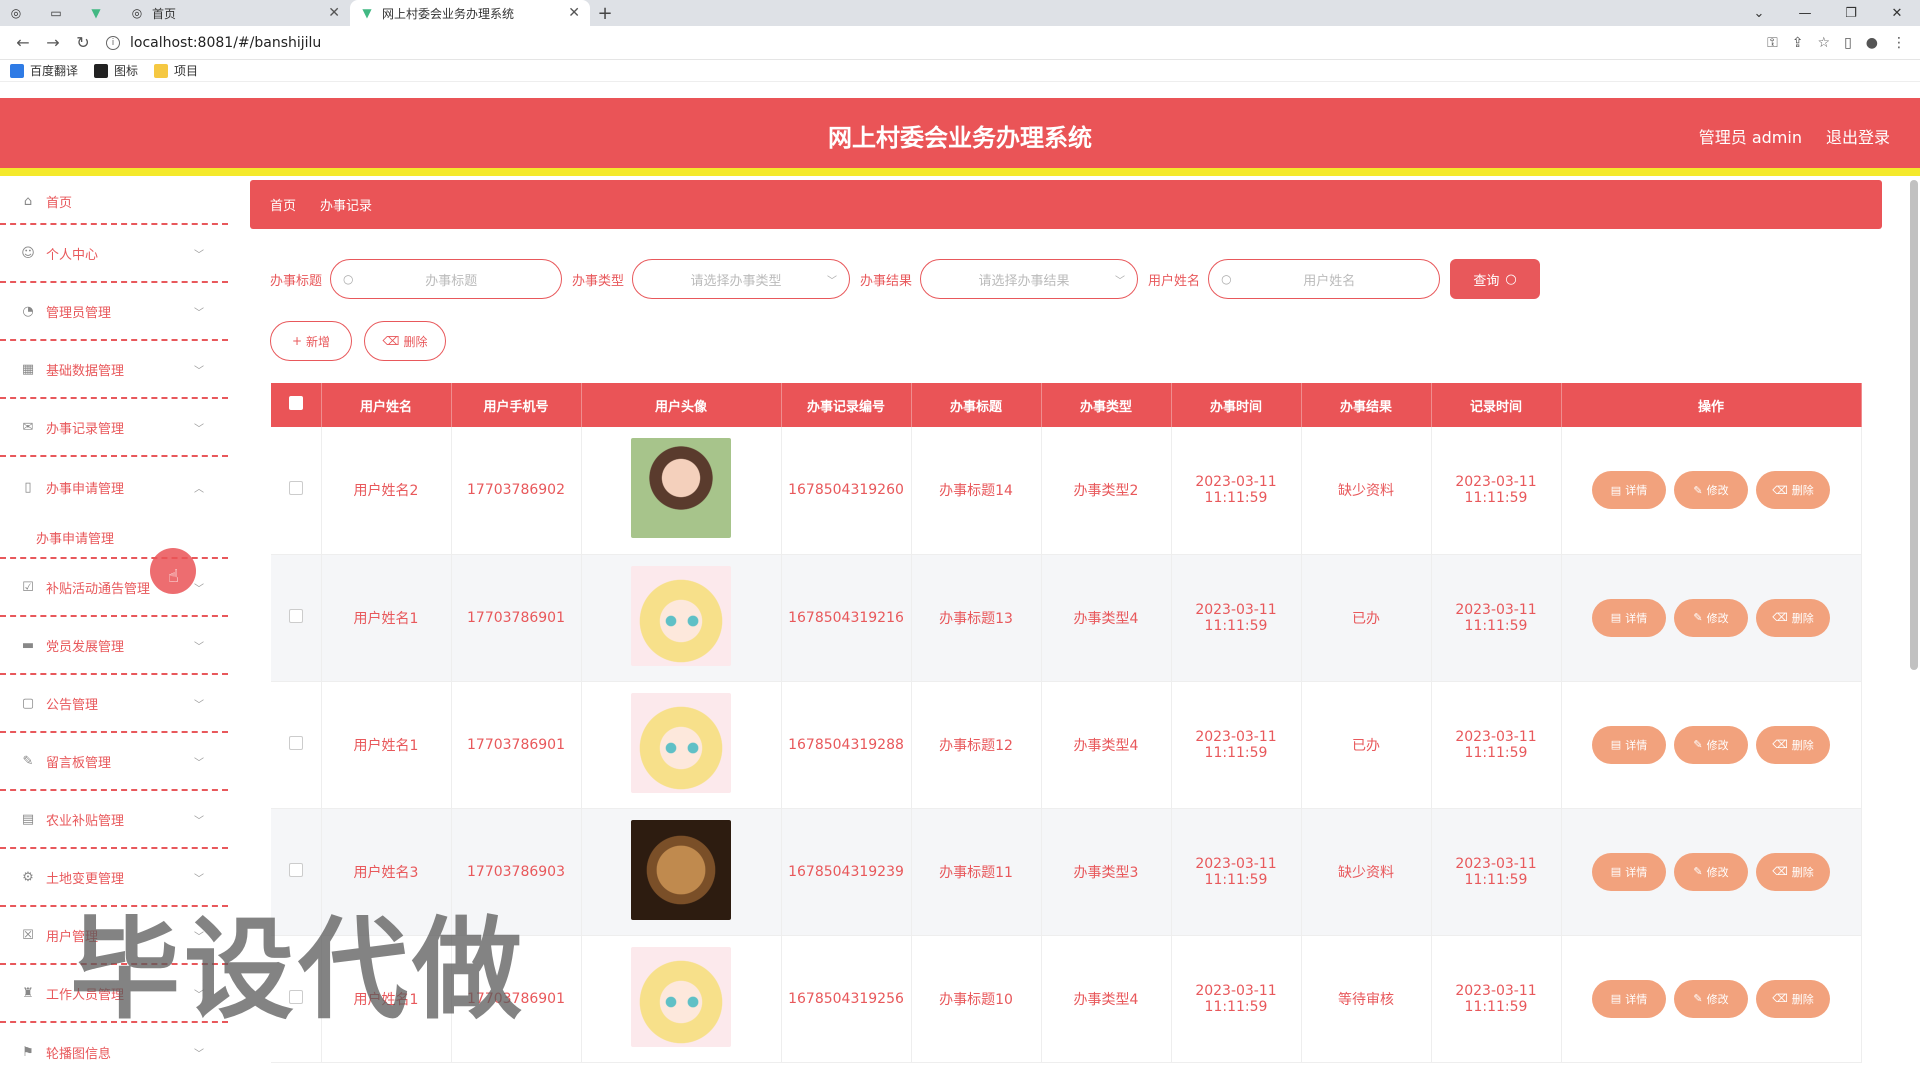  Describe the element at coordinates (1750, 137) in the screenshot. I see `current-user: 管理员 admin` at that location.